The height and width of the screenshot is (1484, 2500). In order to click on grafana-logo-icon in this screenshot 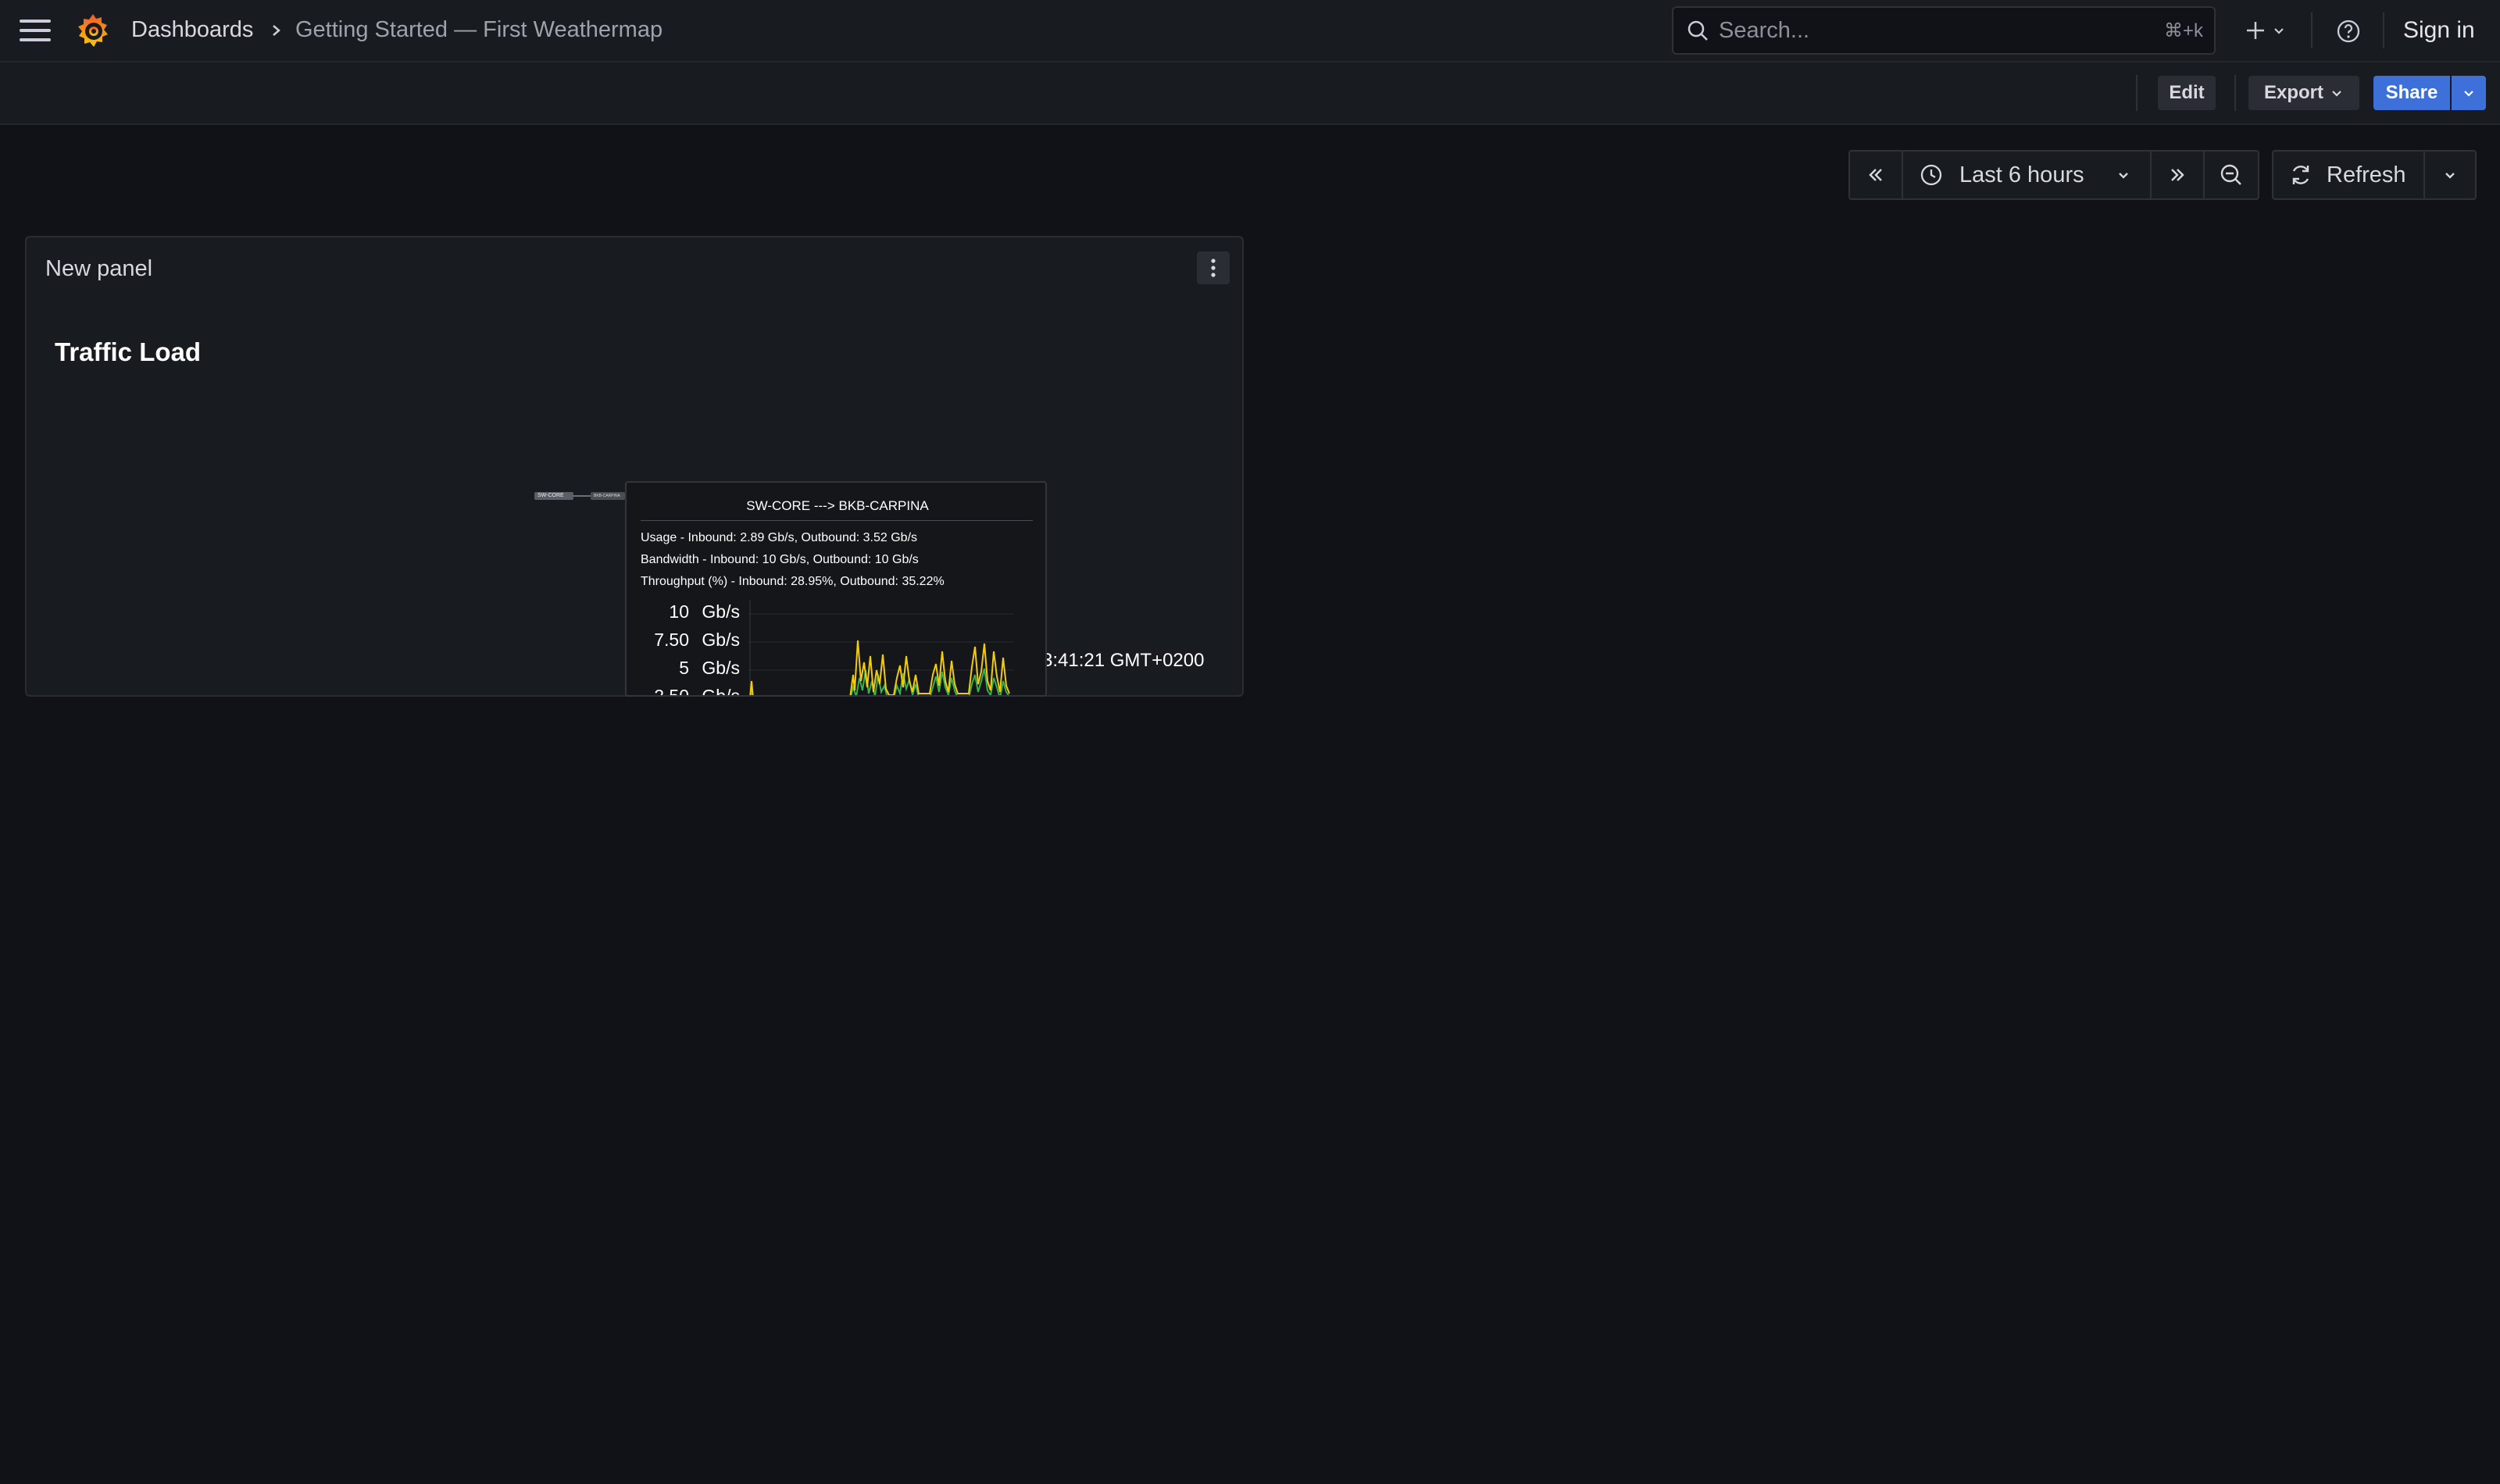, I will do `click(92, 30)`.